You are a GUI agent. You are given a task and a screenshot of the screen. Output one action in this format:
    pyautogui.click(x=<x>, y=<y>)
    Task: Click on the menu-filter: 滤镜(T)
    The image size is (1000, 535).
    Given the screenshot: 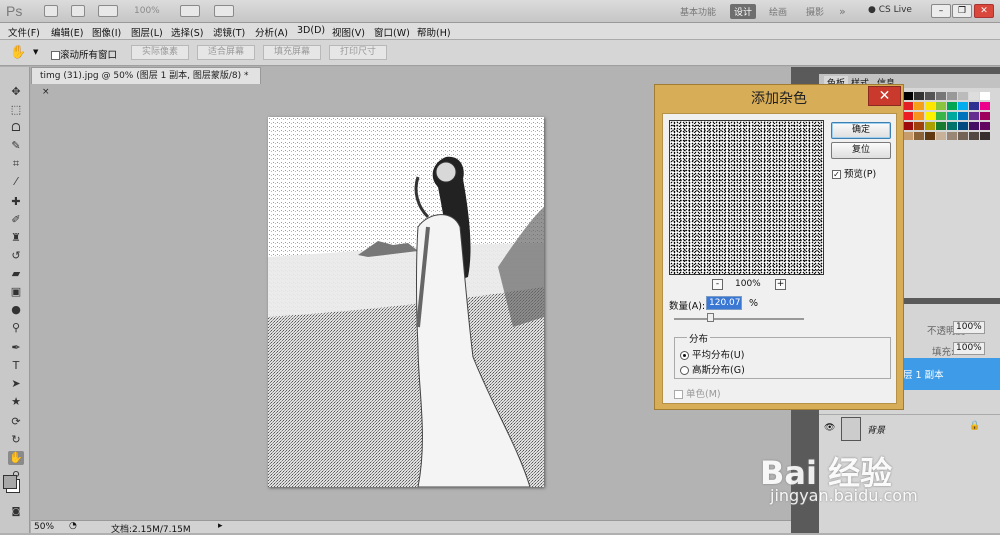 What is the action you would take?
    pyautogui.click(x=229, y=32)
    